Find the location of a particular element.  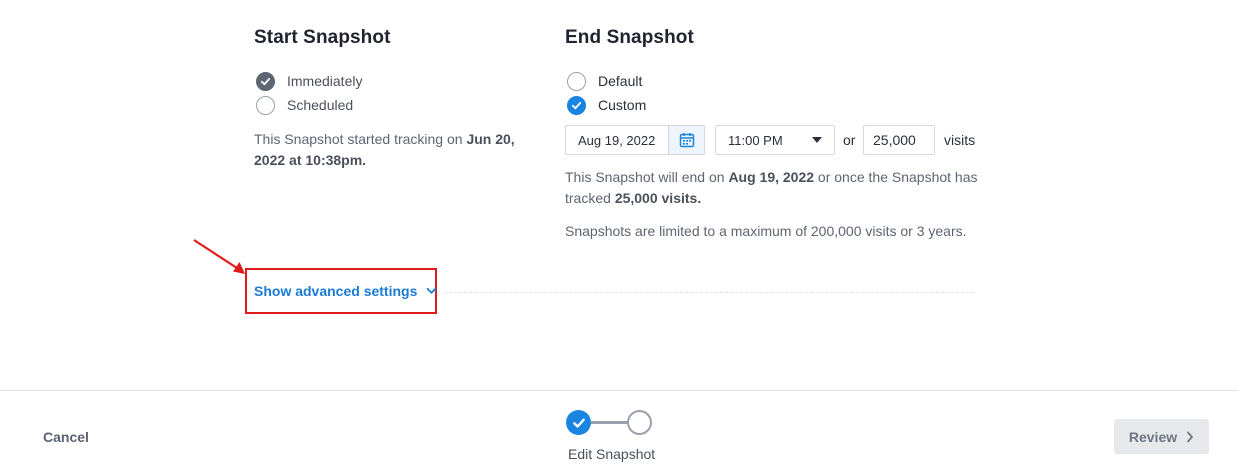

end-info-part1: This Snapshot will end on is located at coordinates (647, 177).